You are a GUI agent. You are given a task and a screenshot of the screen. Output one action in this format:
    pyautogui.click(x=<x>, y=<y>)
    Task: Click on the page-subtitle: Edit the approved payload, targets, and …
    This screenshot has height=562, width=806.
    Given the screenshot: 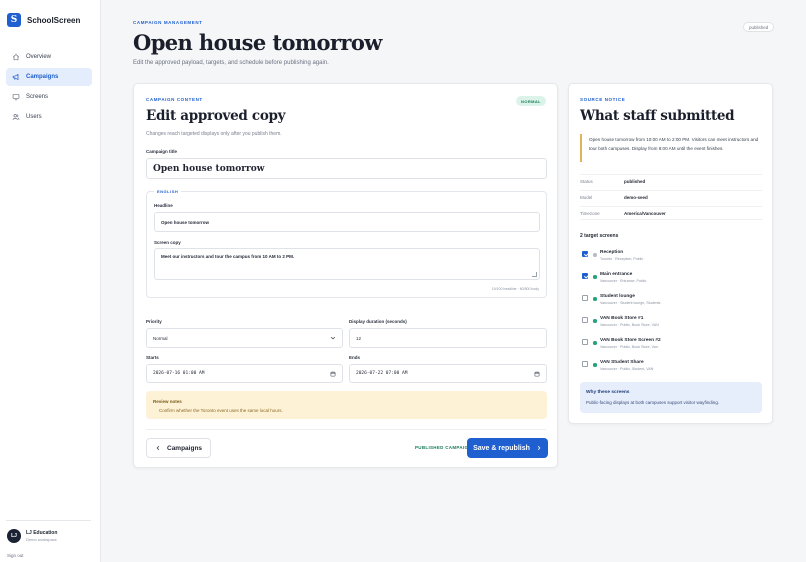 What is the action you would take?
    pyautogui.click(x=231, y=63)
    